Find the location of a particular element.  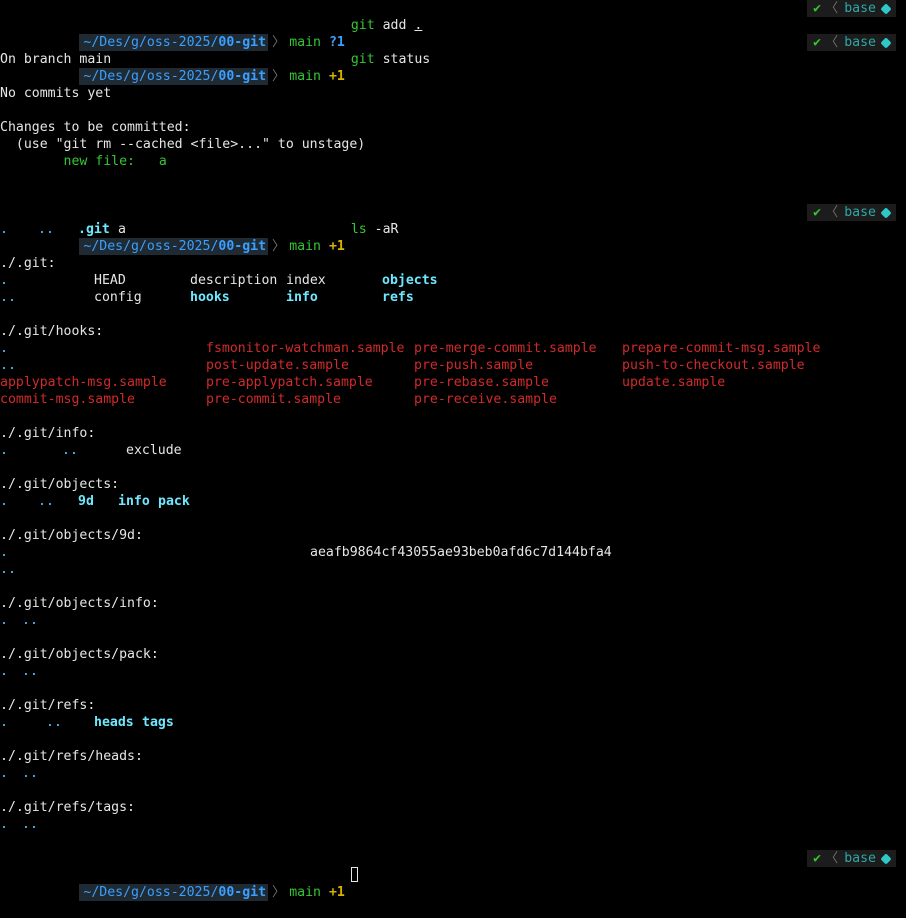

output-line: On branch main is located at coordinates (56, 59).